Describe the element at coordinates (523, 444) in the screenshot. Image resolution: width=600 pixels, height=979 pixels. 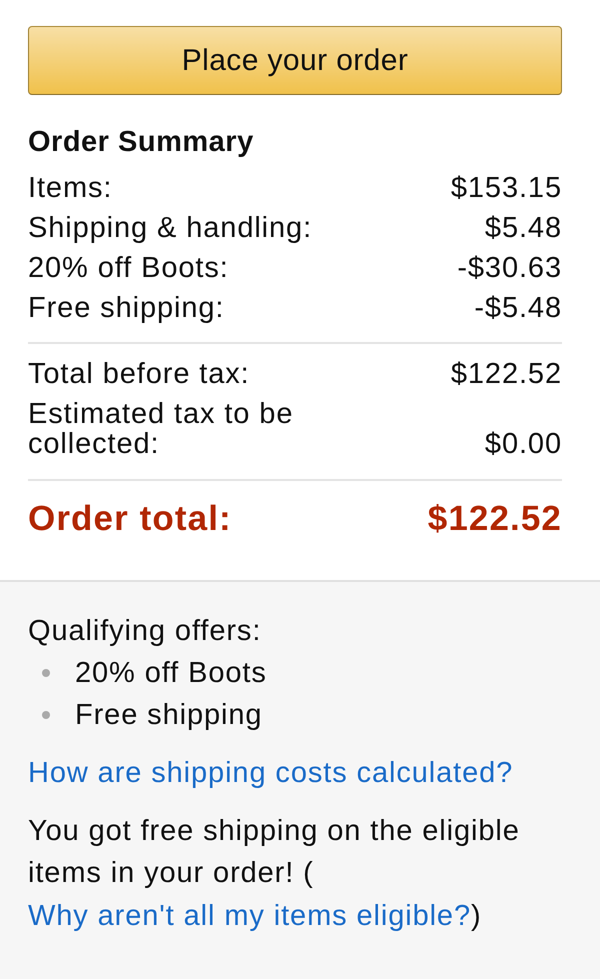
I see `summary-amount: $0.00` at that location.